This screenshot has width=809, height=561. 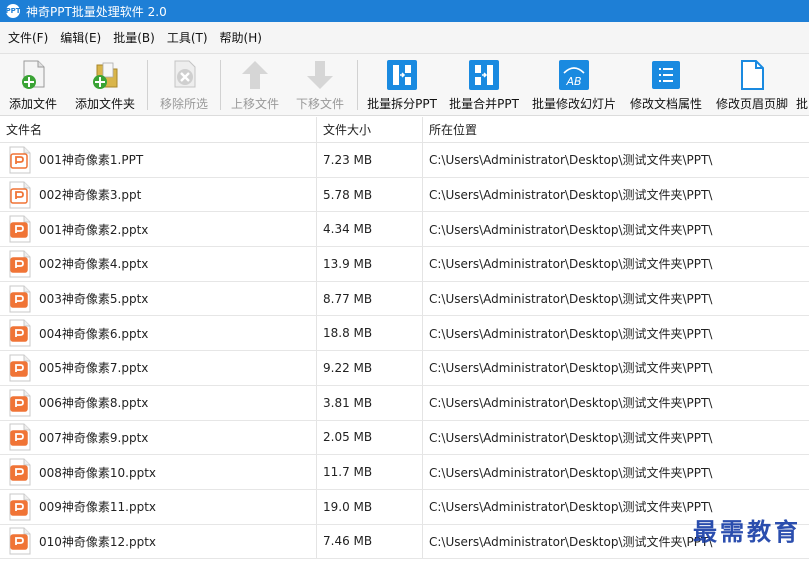 What do you see at coordinates (320, 75) in the screenshot?
I see `arrow-down-icon` at bounding box center [320, 75].